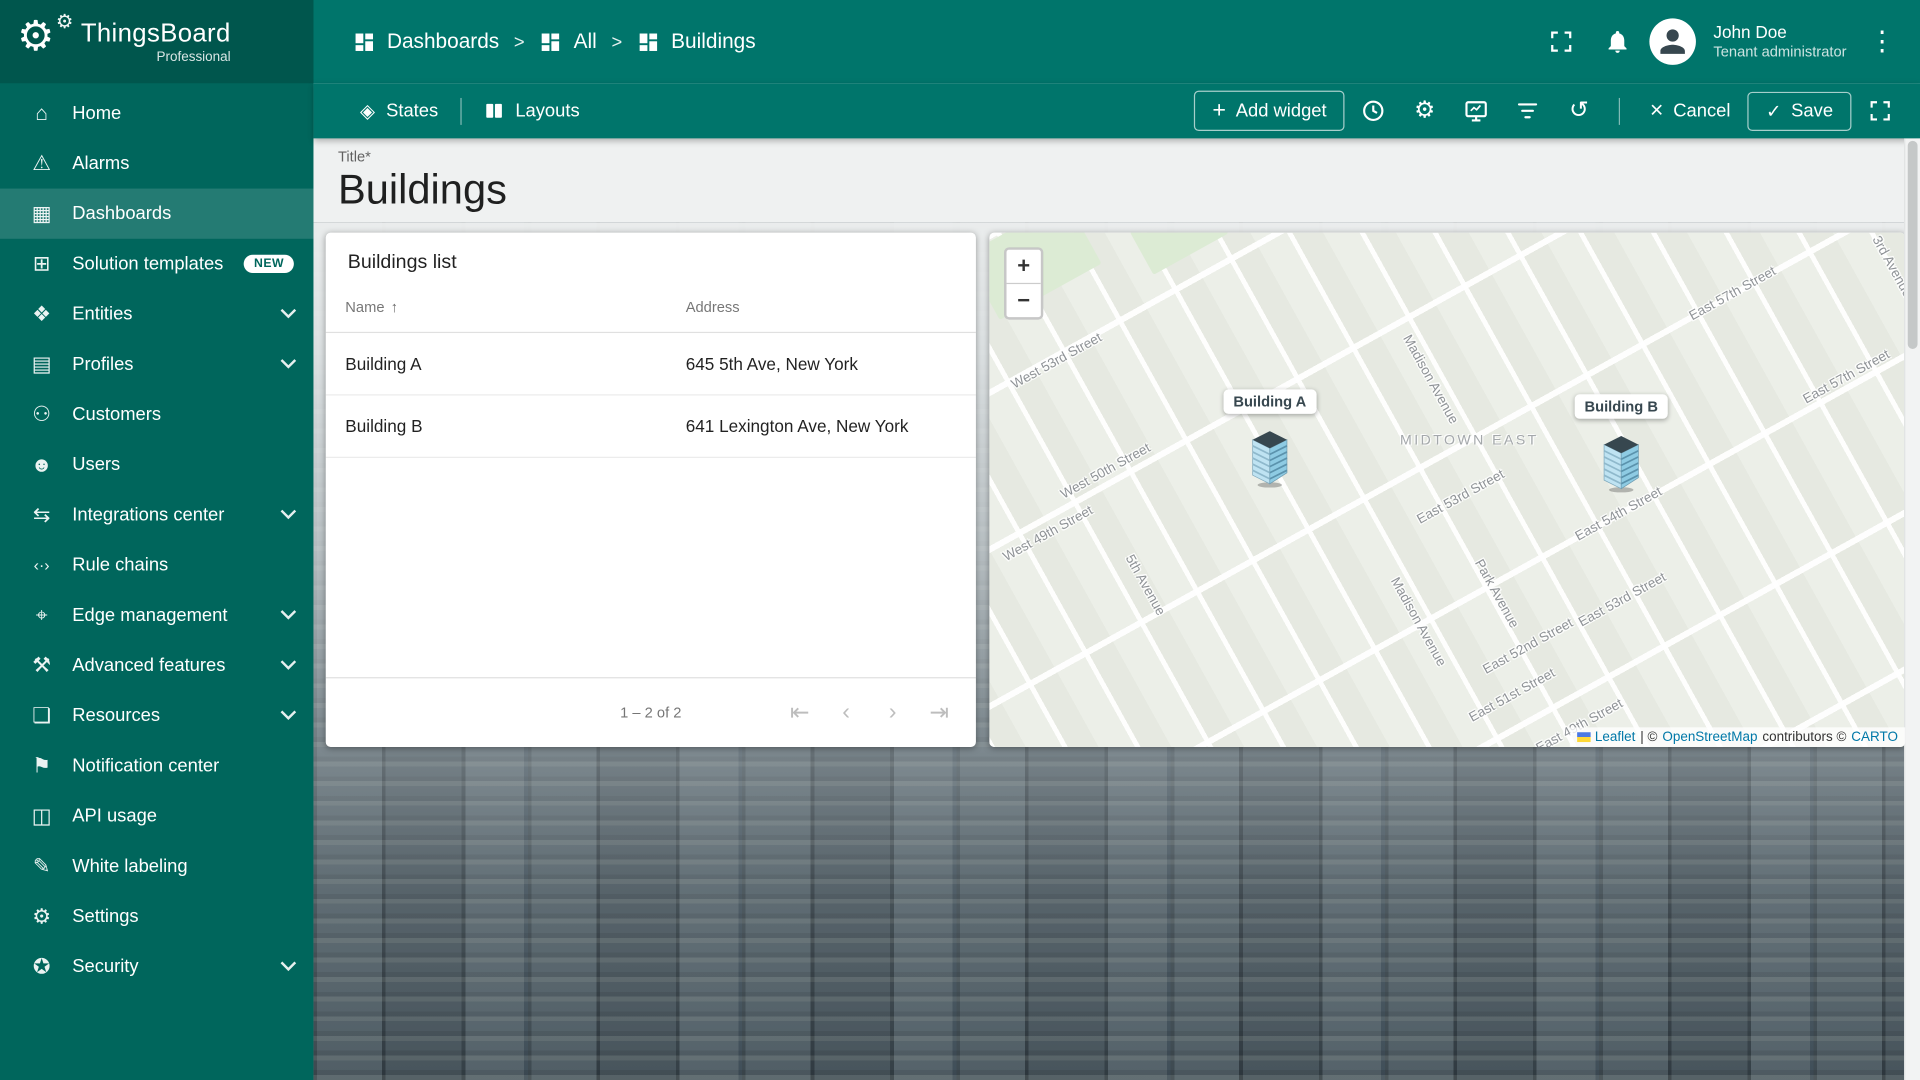 The image size is (1920, 1080). What do you see at coordinates (1779, 41) in the screenshot?
I see `user-info: John Doe Tenant administrator` at bounding box center [1779, 41].